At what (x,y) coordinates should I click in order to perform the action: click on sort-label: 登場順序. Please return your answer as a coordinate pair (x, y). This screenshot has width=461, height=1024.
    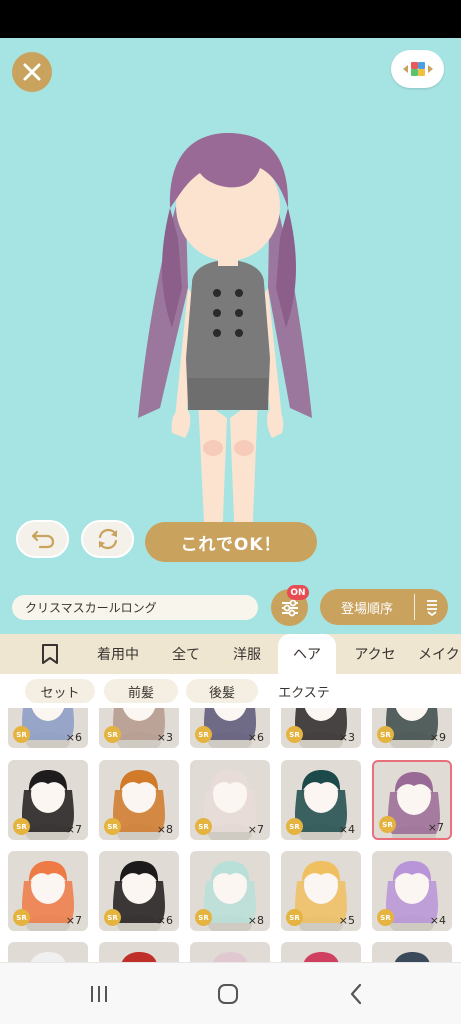
    Looking at the image, I should click on (366, 609).